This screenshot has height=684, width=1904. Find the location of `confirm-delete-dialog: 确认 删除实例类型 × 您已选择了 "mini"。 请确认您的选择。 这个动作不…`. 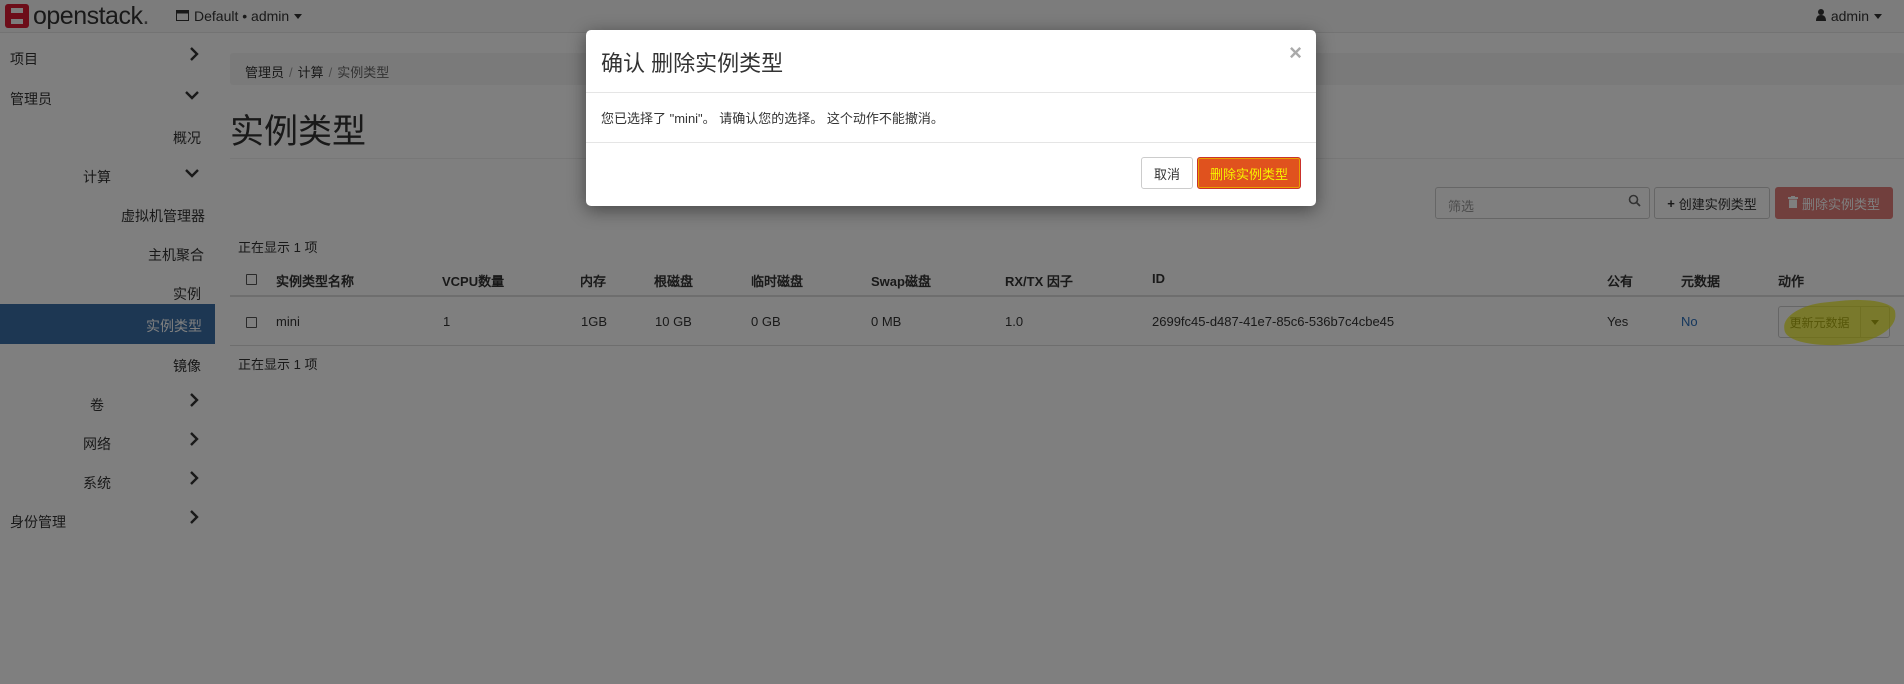

confirm-delete-dialog: 确认 删除实例类型 × 您已选择了 "mini"。 请确认您的选择。 这个动作不… is located at coordinates (951, 118).